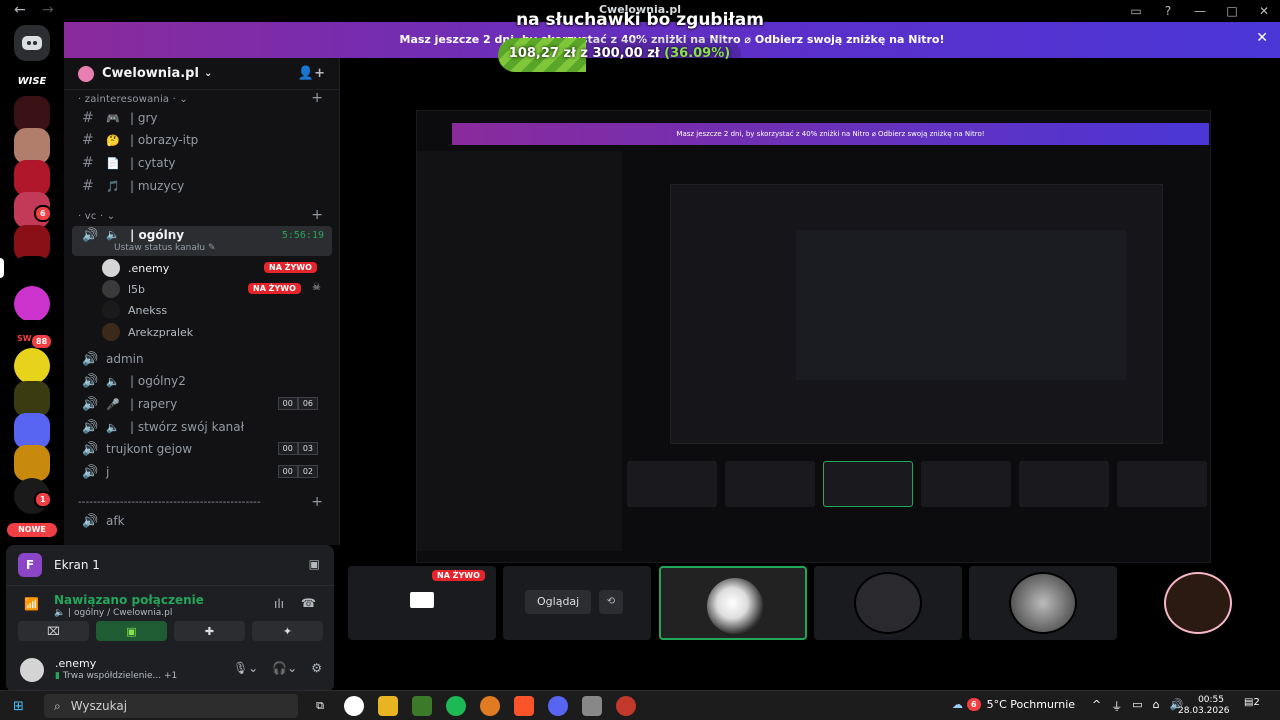 This screenshot has height=720, width=1280. Describe the element at coordinates (202, 427) in the screenshot. I see `voice-channel-stworz: 🔊 🔈 | stwórz swój kanał` at that location.